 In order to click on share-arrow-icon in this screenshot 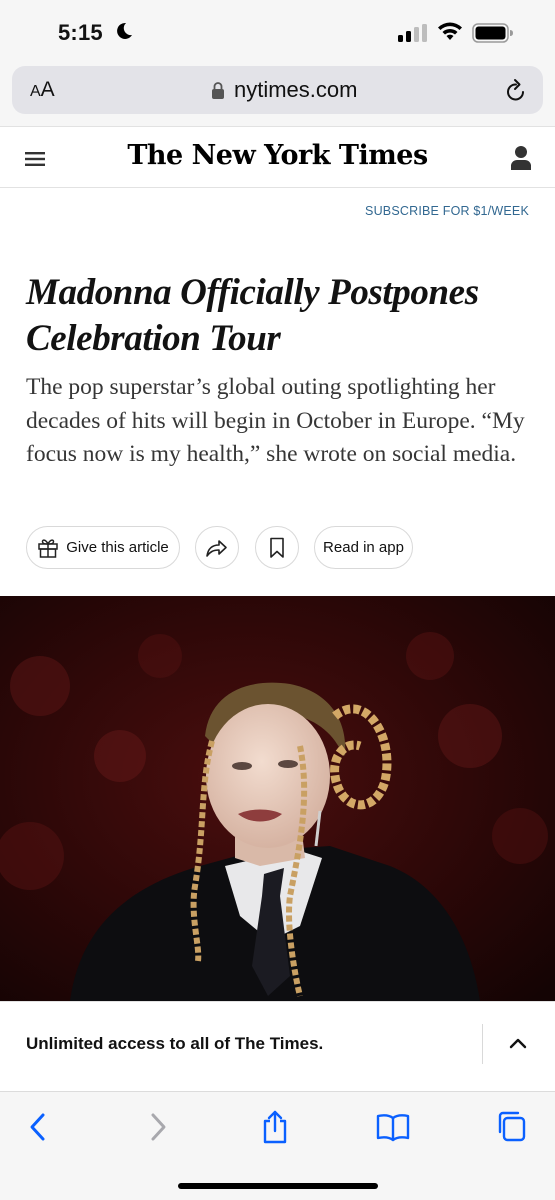, I will do `click(216, 548)`.